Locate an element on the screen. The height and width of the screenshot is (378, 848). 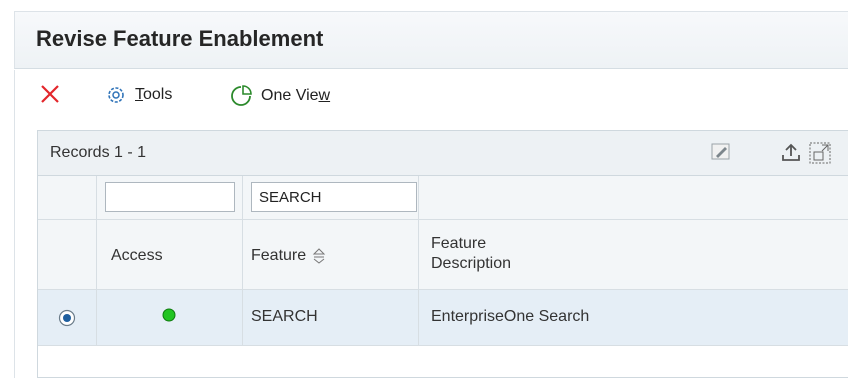
export-button is located at coordinates (791, 154).